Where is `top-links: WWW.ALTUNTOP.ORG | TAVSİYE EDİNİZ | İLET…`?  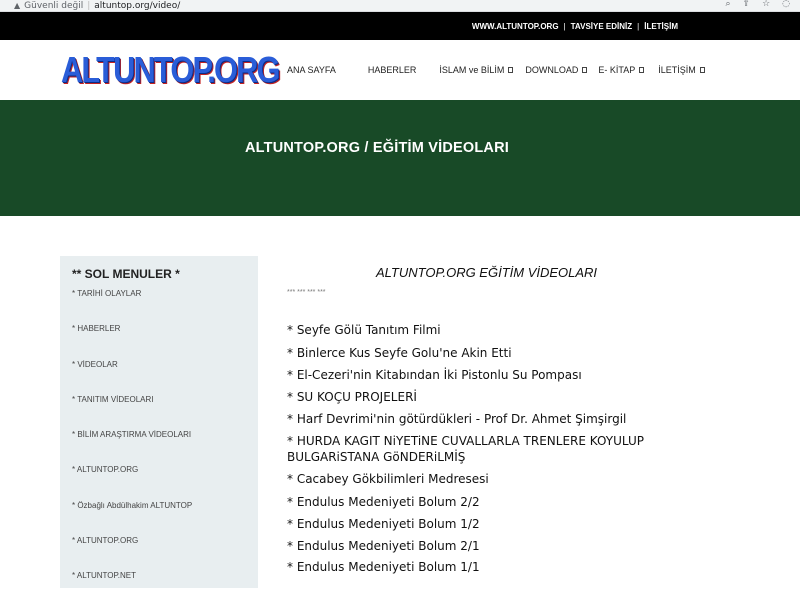 top-links: WWW.ALTUNTOP.ORG | TAVSİYE EDİNİZ | İLET… is located at coordinates (575, 26).